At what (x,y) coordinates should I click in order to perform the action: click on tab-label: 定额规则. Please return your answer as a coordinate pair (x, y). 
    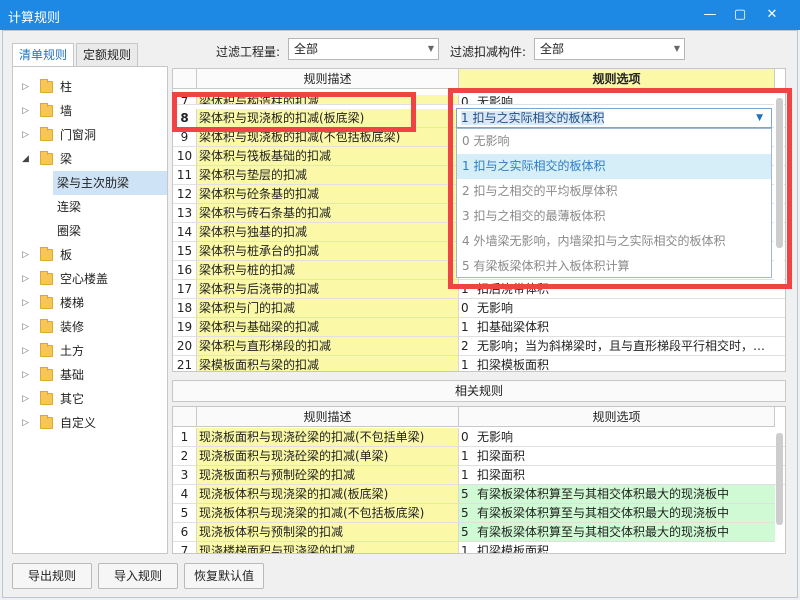
    Looking at the image, I should click on (107, 55).